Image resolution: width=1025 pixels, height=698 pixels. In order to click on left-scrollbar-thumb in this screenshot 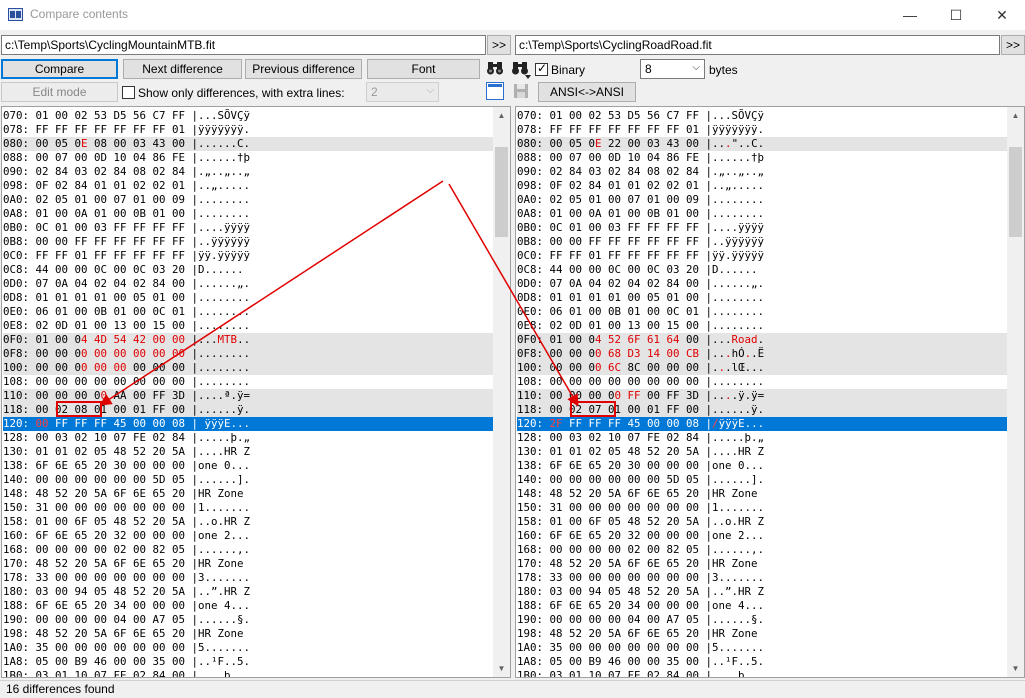, I will do `click(501, 192)`.